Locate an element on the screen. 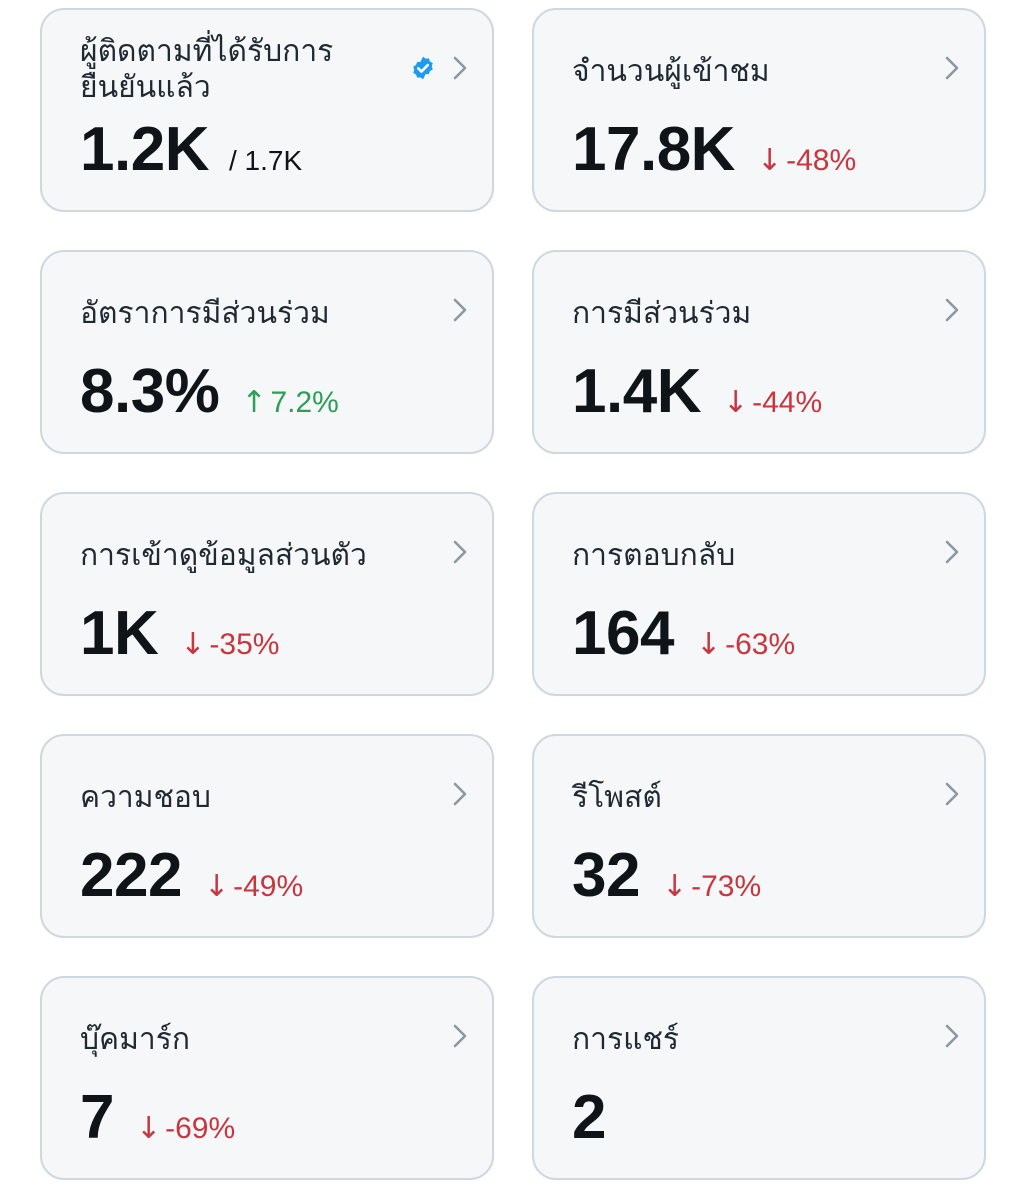 The image size is (1025, 1200). metric-change: ↓ -44% is located at coordinates (772, 403).